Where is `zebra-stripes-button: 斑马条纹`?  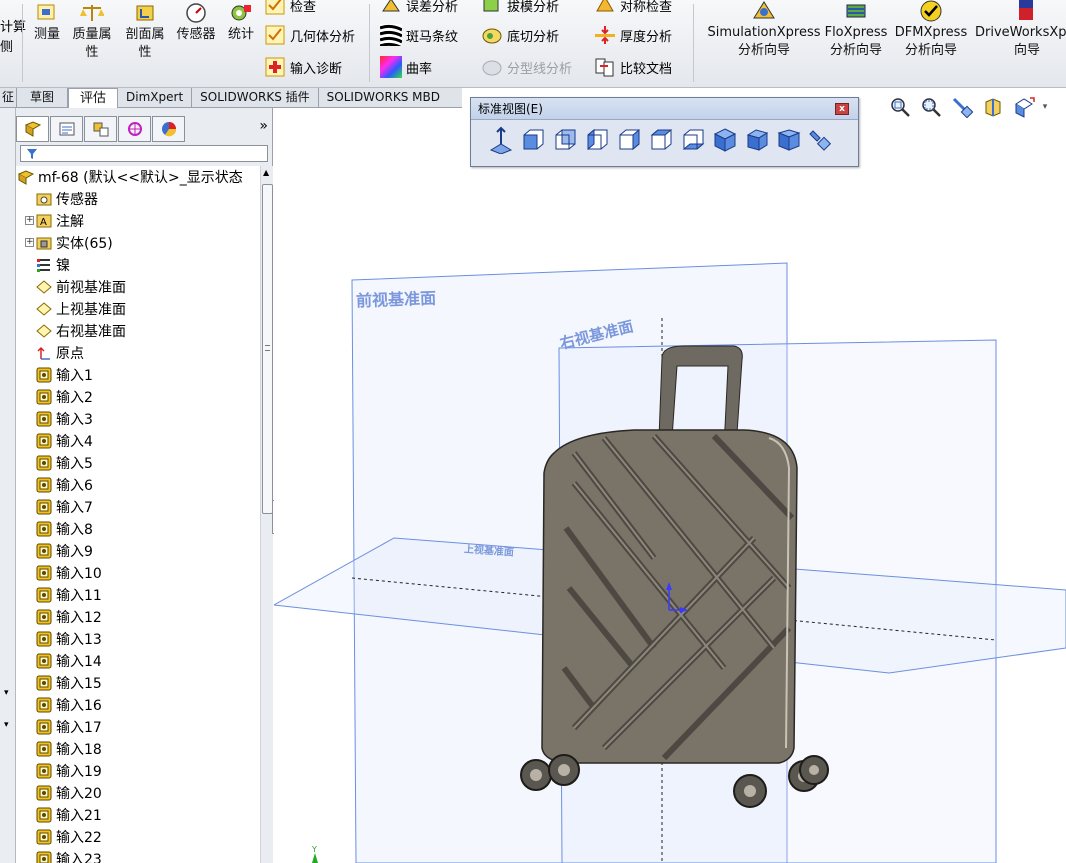 zebra-stripes-button: 斑马条纹 is located at coordinates (419, 35).